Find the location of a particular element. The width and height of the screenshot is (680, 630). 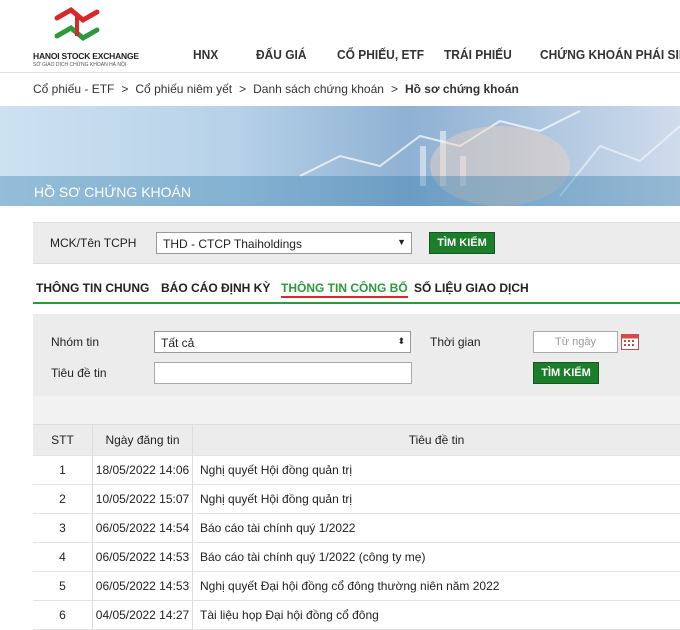

breadcrumb-current: Hồ sơ chứng khoán is located at coordinates (461, 89).